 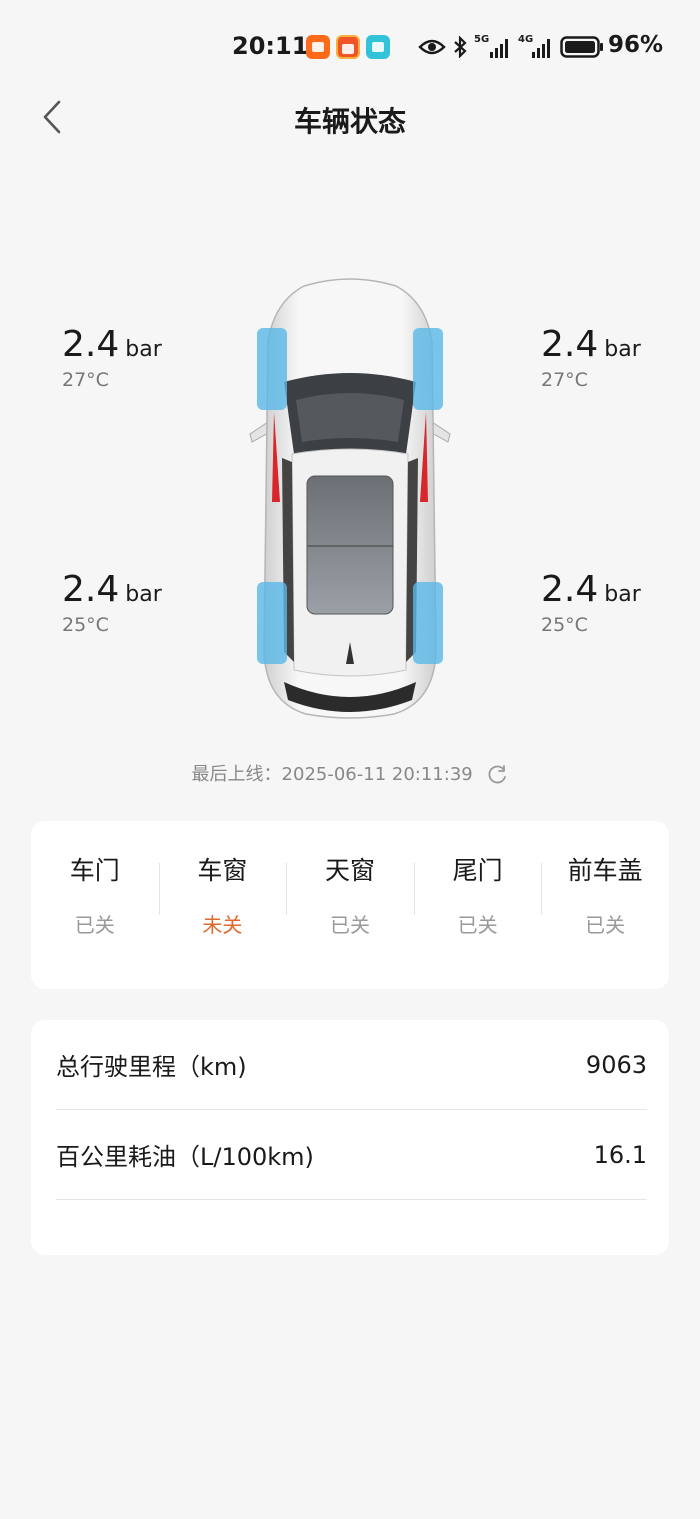 I want to click on eye-icon, so click(x=432, y=47).